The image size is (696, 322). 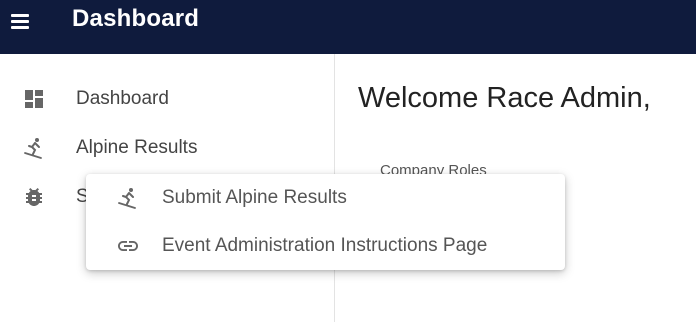 I want to click on sidebar-item-alpine-results: Alpine Results, so click(x=167, y=148).